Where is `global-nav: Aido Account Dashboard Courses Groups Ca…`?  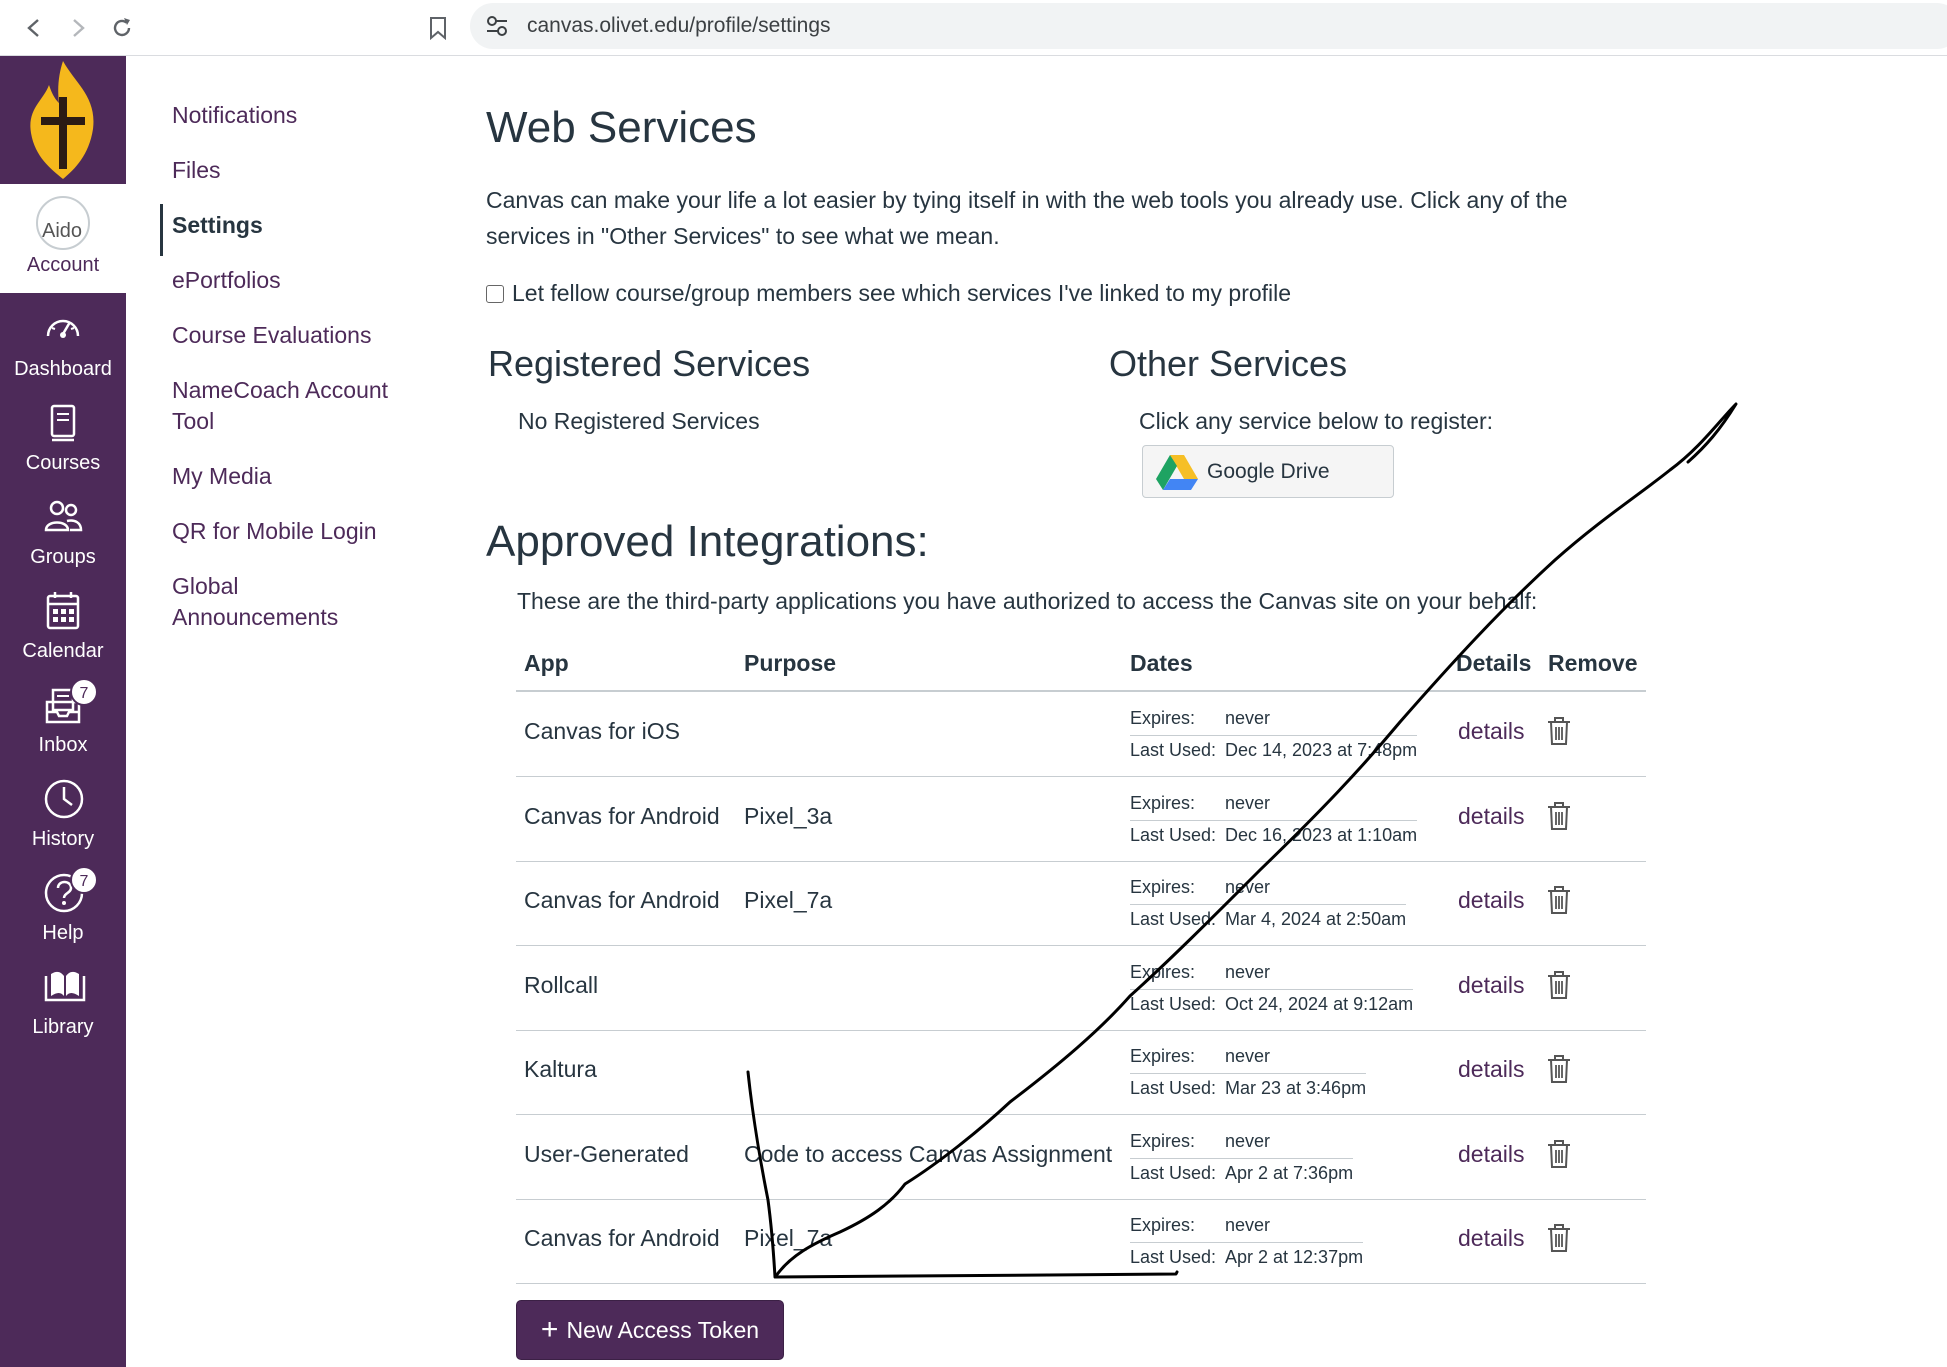 global-nav: Aido Account Dashboard Courses Groups Ca… is located at coordinates (63, 711).